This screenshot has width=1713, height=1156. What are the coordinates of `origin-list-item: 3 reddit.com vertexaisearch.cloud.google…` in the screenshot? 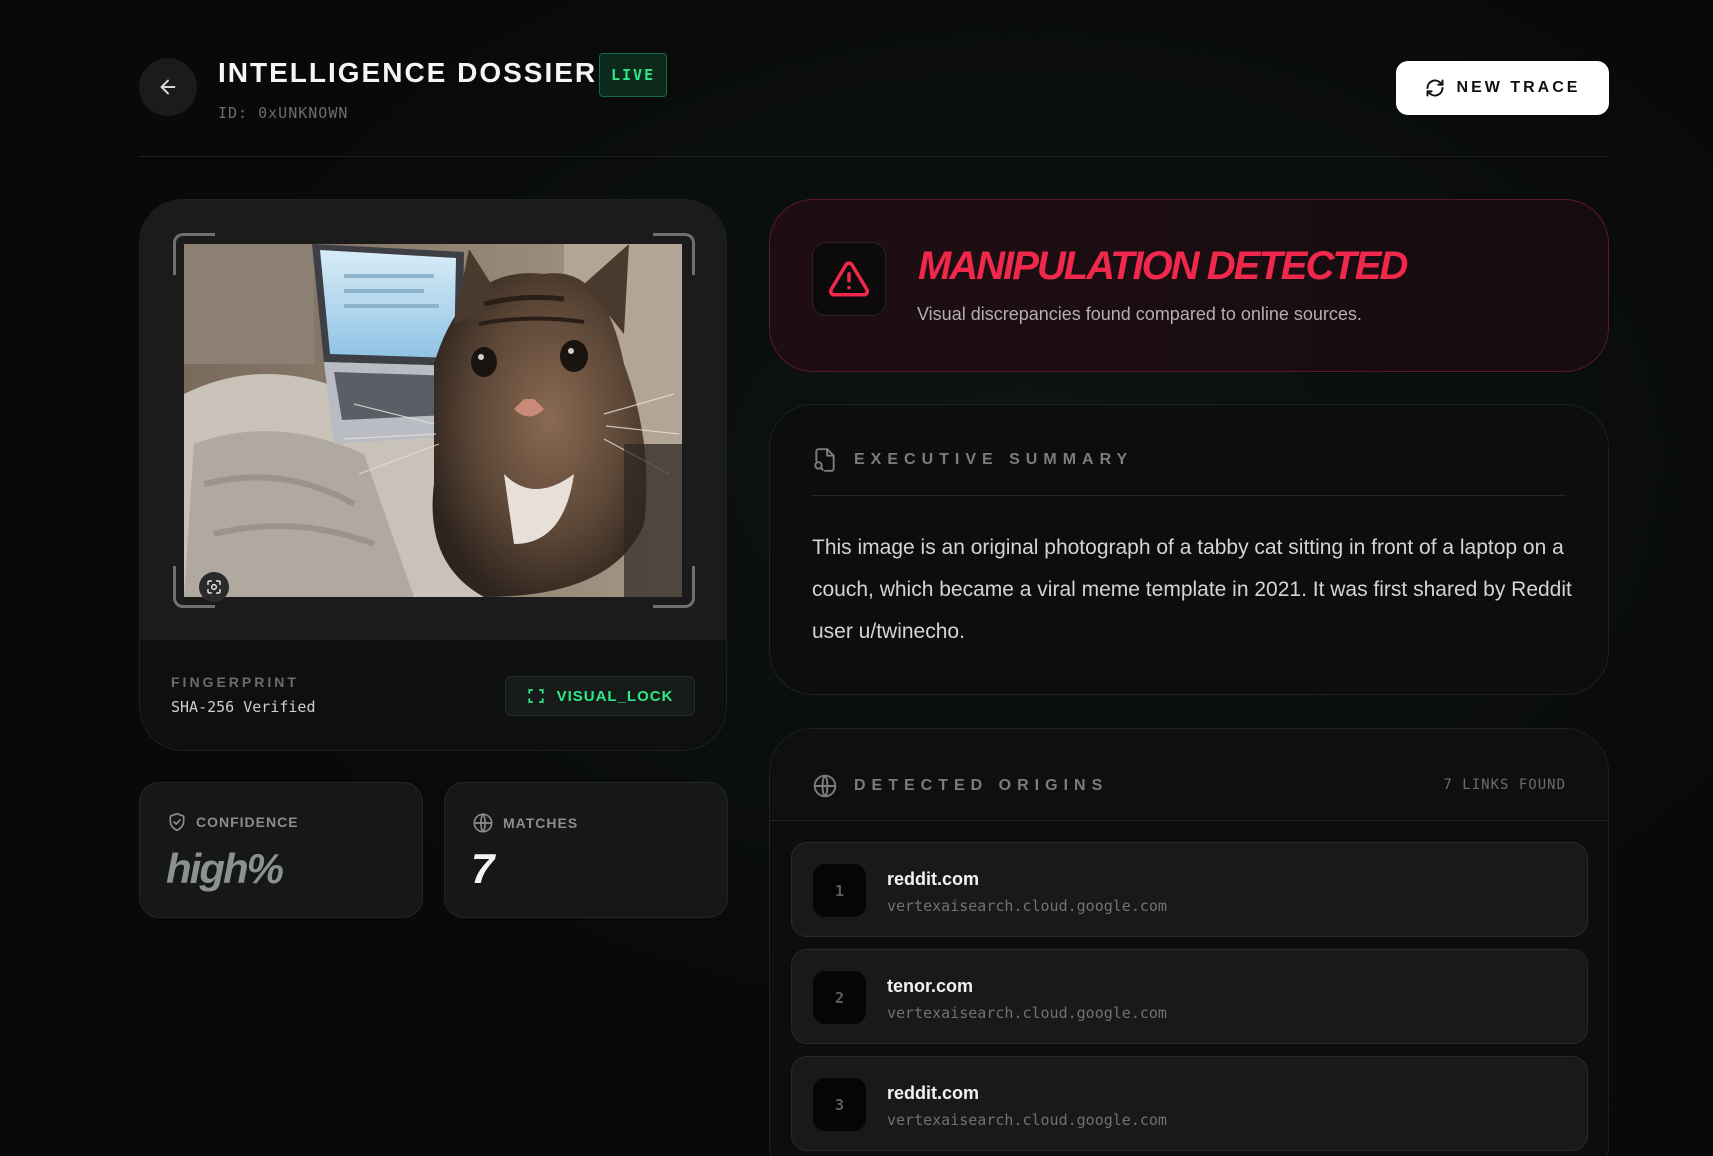 It's located at (1189, 1103).